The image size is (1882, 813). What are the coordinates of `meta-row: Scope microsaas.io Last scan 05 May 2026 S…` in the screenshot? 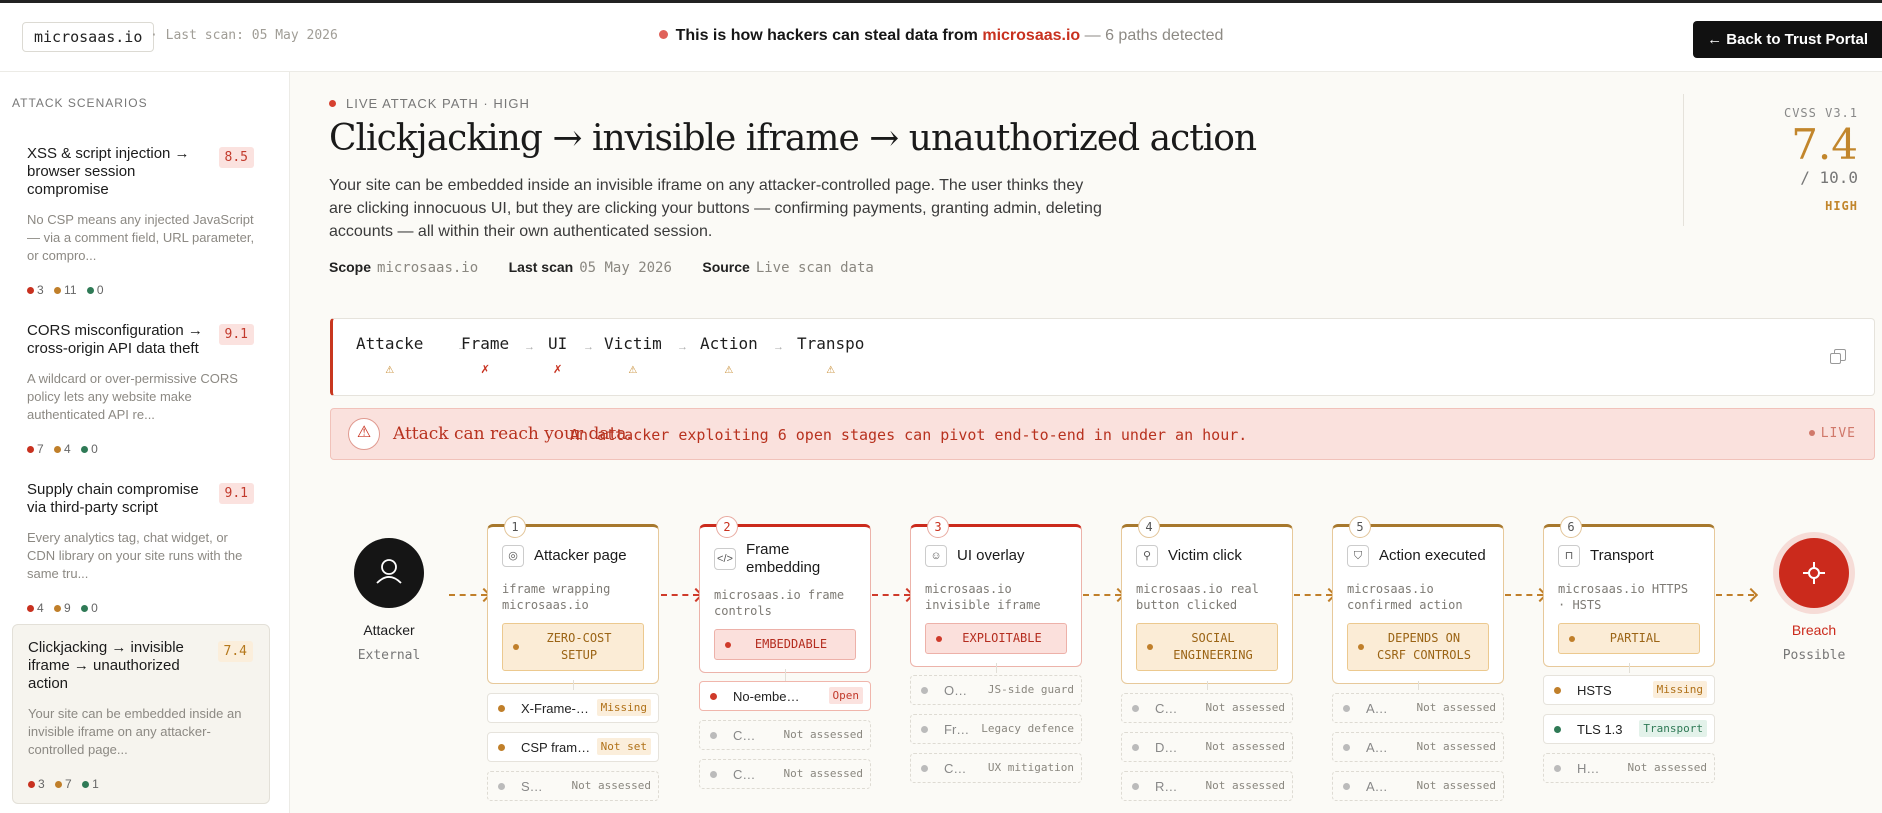 It's located at (612, 267).